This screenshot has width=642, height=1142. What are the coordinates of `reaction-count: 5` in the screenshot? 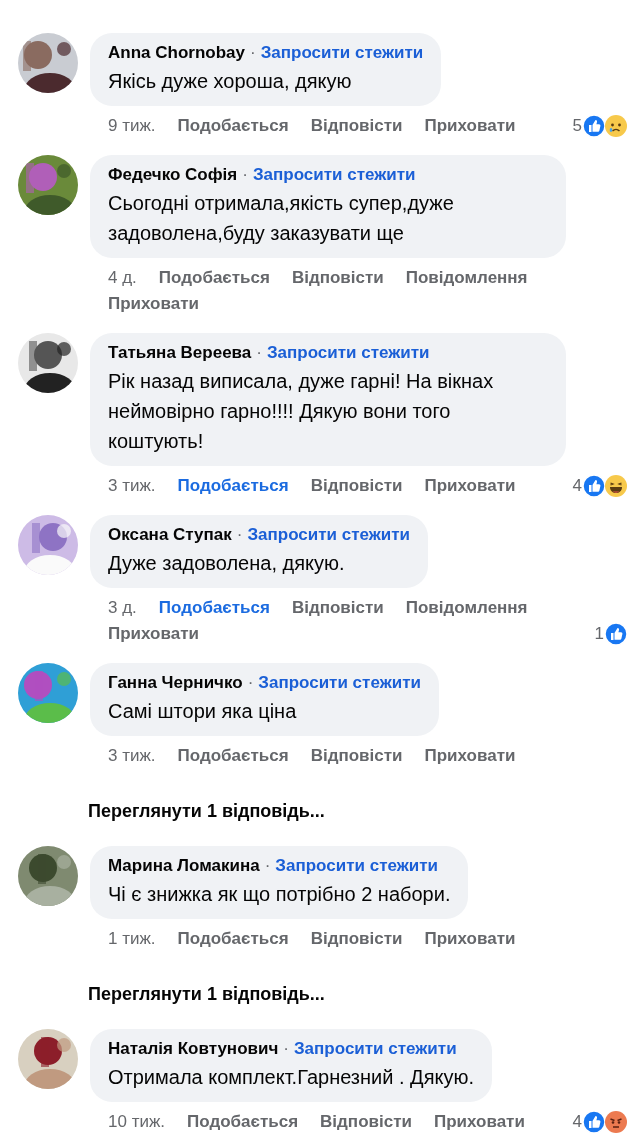 It's located at (577, 126).